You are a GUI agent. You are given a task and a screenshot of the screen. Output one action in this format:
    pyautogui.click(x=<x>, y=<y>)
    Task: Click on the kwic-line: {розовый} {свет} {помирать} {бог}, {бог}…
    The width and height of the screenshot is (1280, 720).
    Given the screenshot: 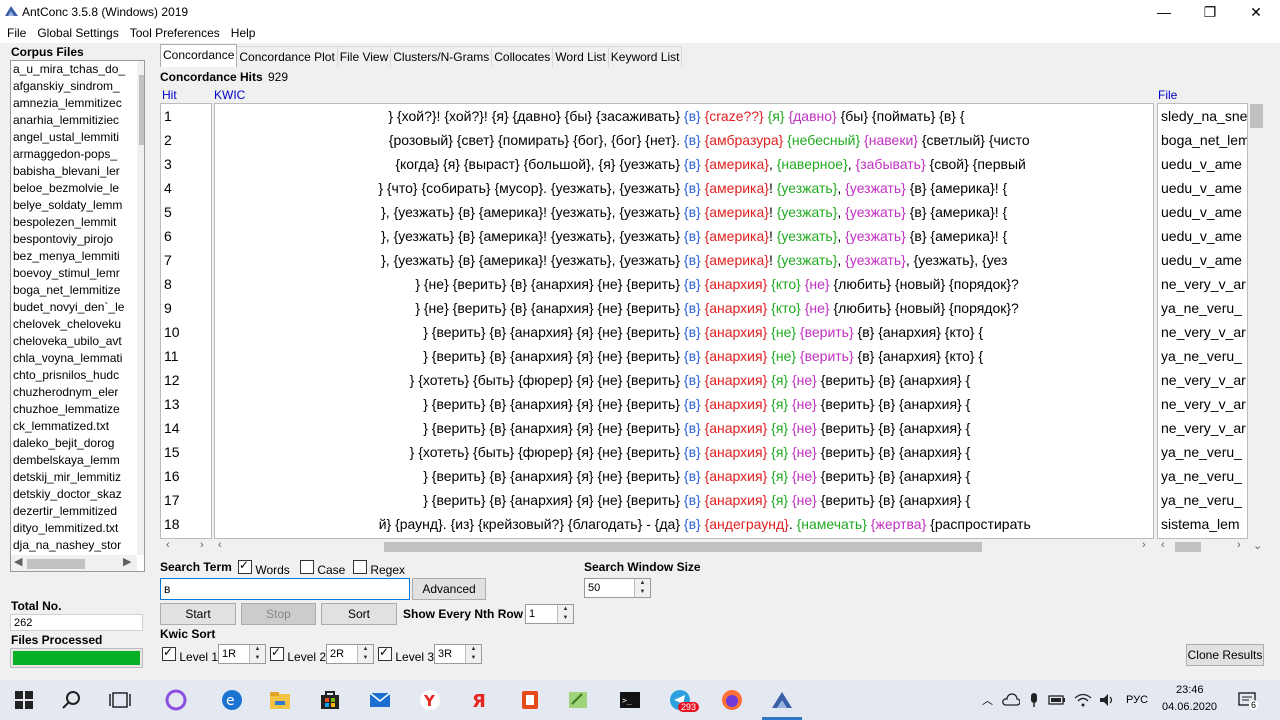 What is the action you would take?
    pyautogui.click(x=684, y=140)
    